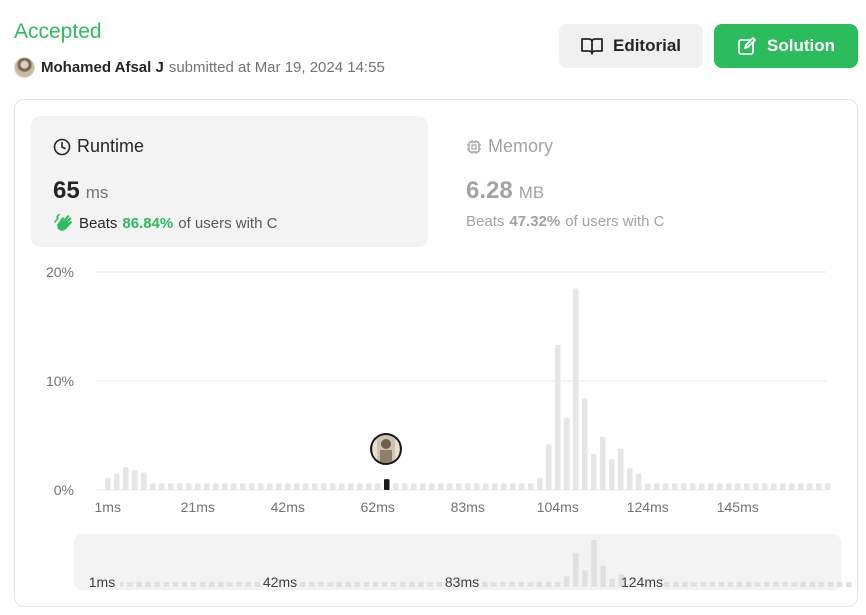 Image resolution: width=866 pixels, height=615 pixels. I want to click on solution-button: Solution, so click(786, 46).